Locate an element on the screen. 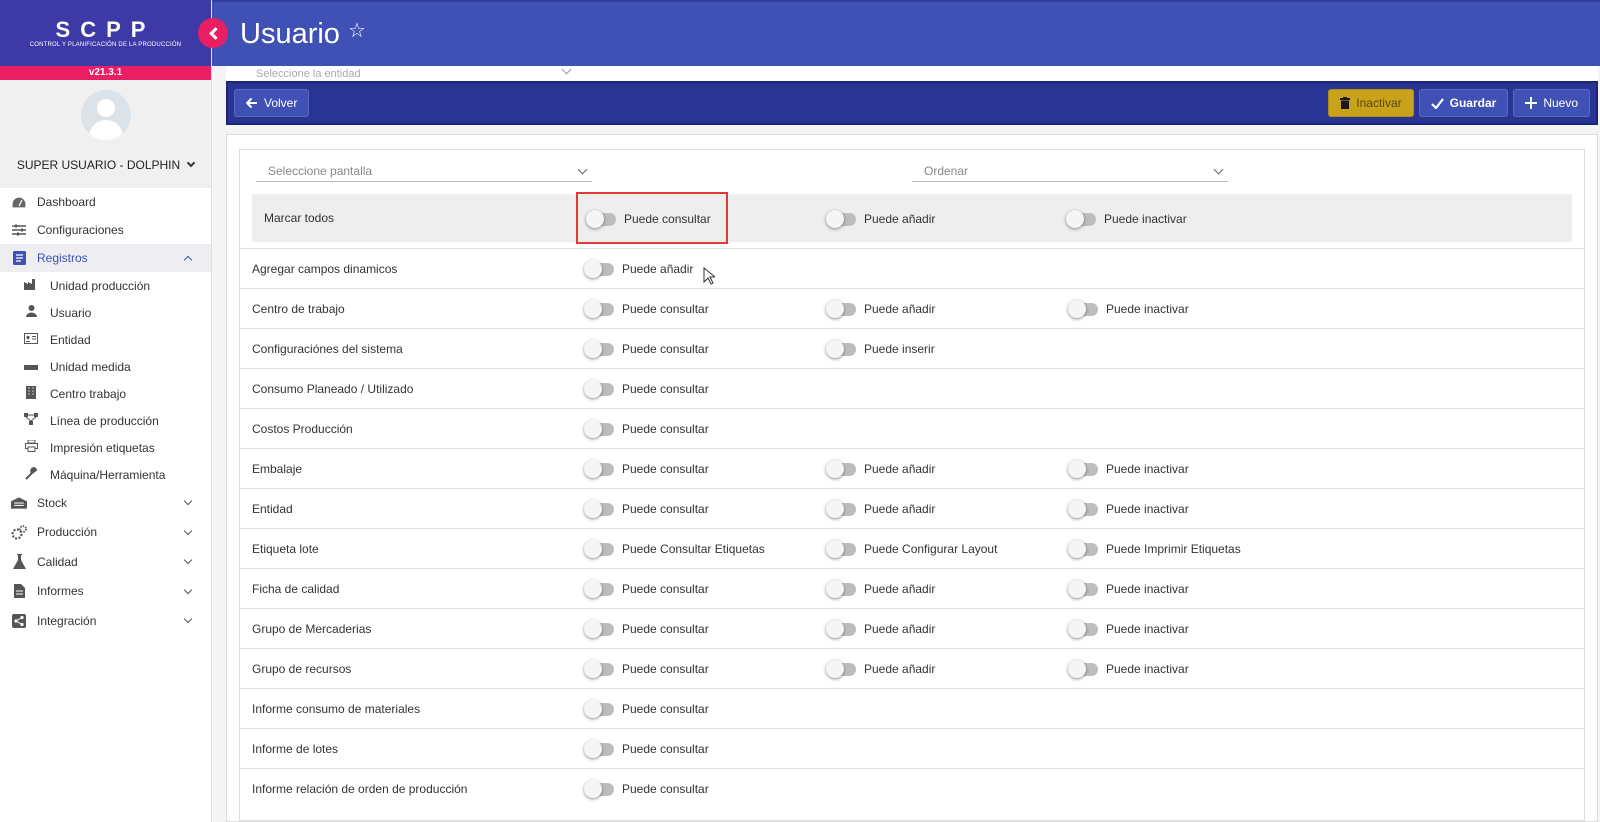  permission-row-label: Agregar campos dinamicos is located at coordinates (325, 269).